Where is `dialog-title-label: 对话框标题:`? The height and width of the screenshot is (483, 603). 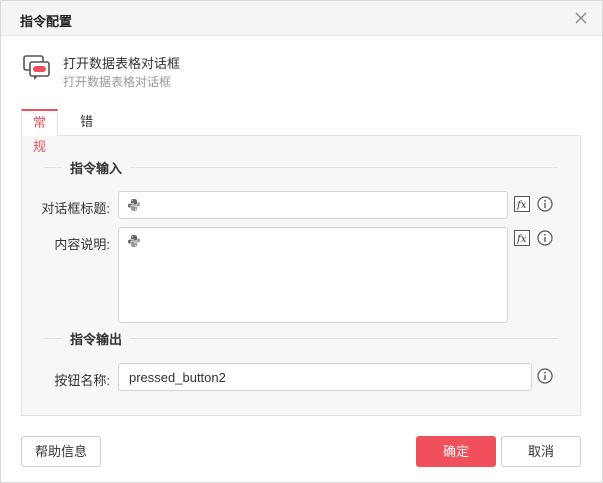
dialog-title-label: 对话框标题: is located at coordinates (75, 208).